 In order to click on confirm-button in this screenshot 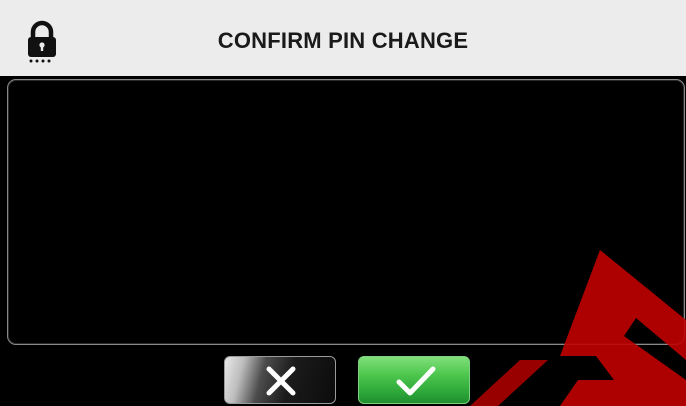, I will do `click(414, 380)`.